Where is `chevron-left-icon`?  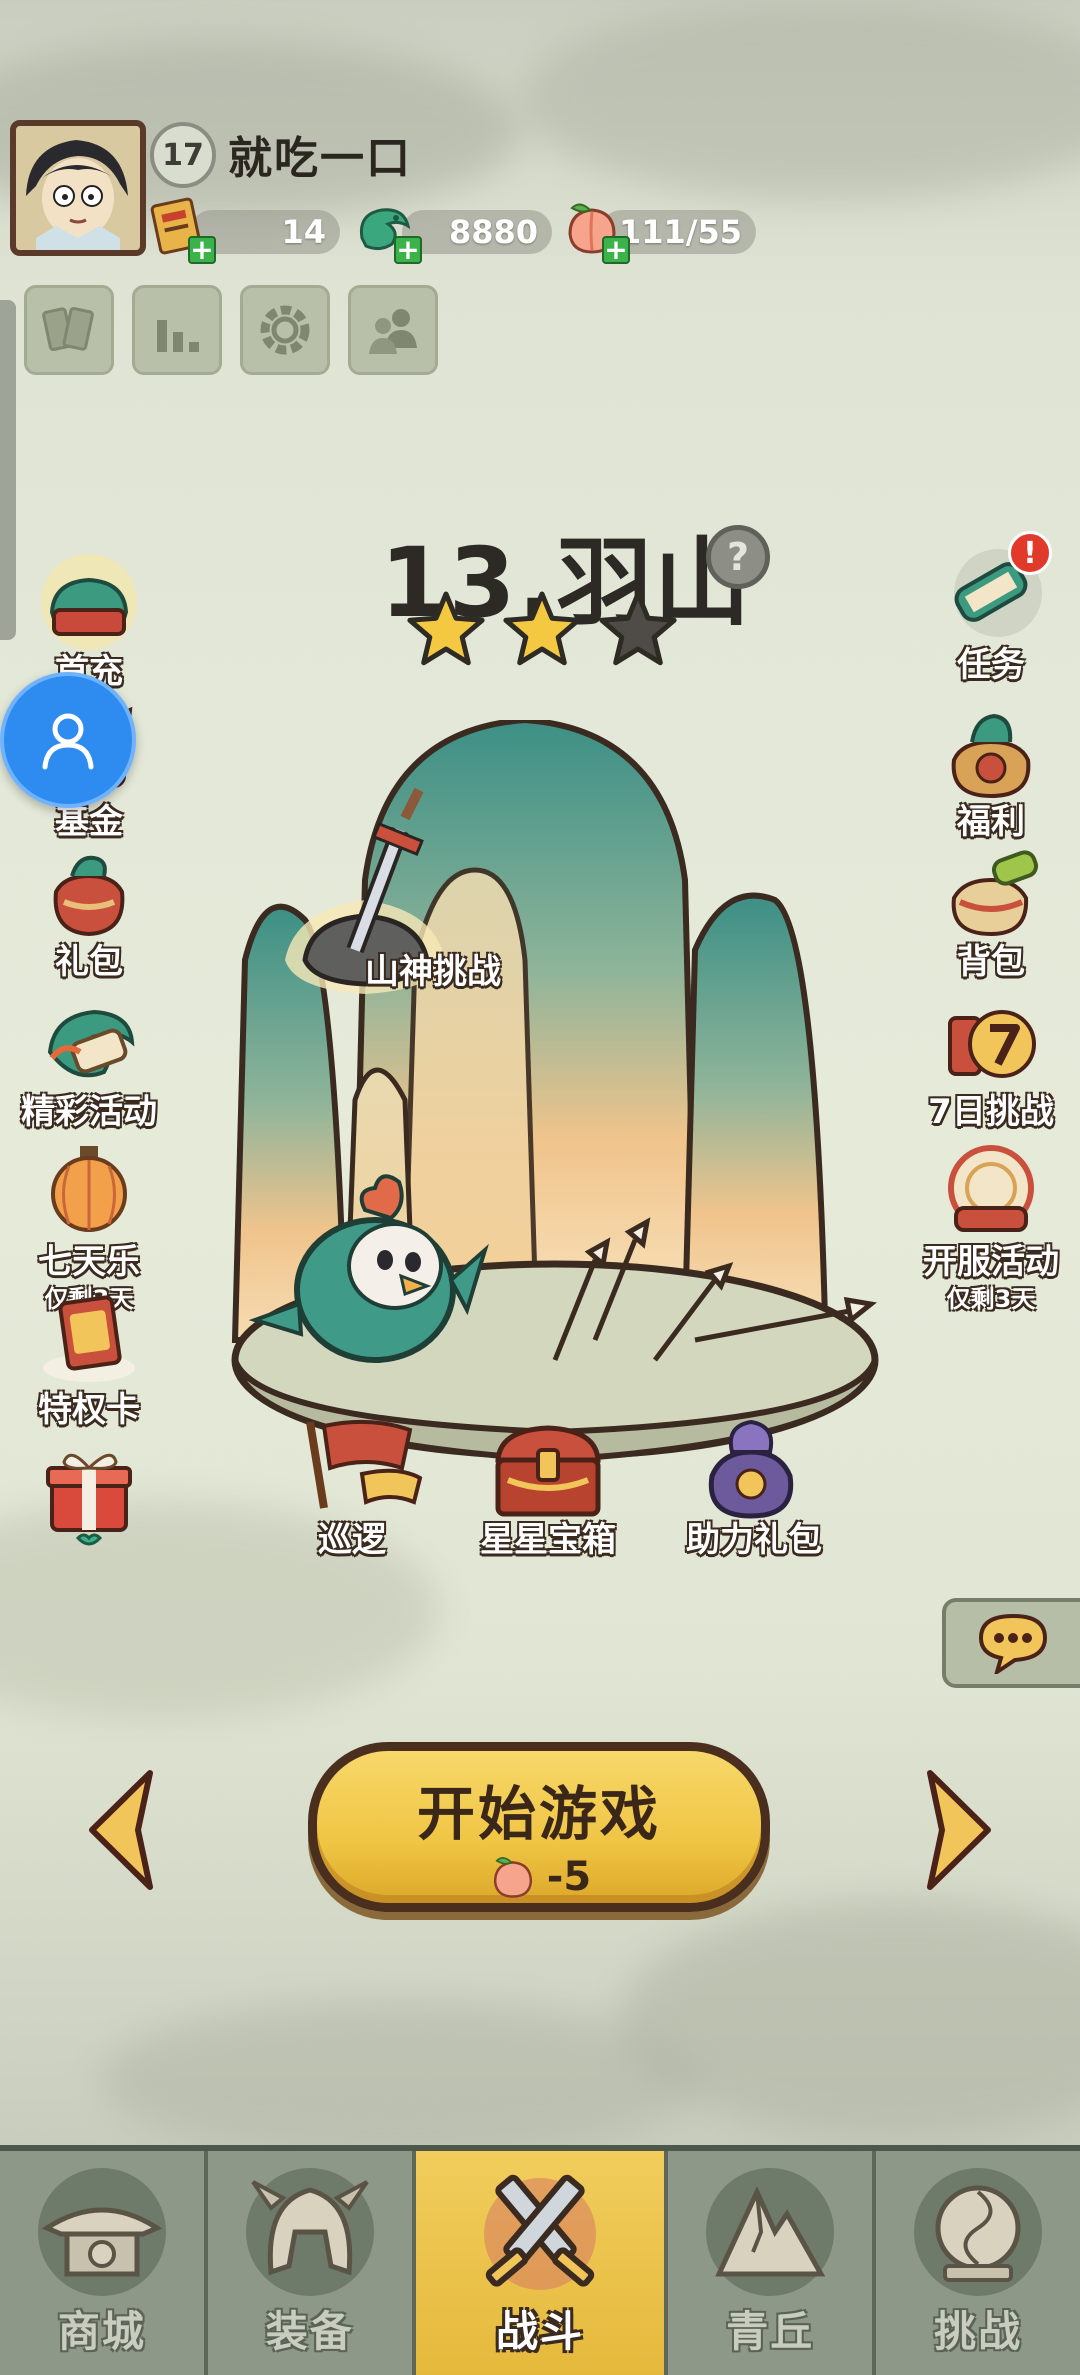 chevron-left-icon is located at coordinates (121, 1830).